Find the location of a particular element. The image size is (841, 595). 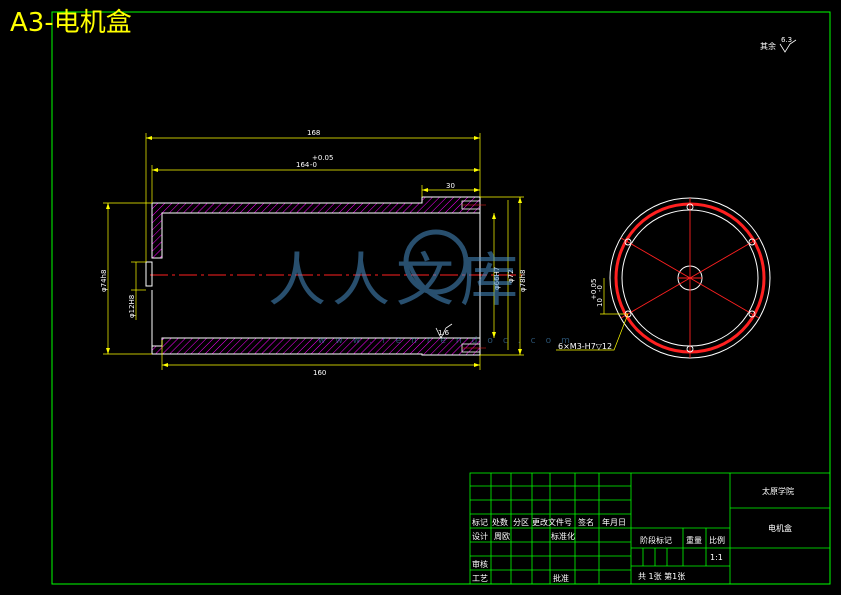

tb-scale-value: 1:1 is located at coordinates (716, 557).